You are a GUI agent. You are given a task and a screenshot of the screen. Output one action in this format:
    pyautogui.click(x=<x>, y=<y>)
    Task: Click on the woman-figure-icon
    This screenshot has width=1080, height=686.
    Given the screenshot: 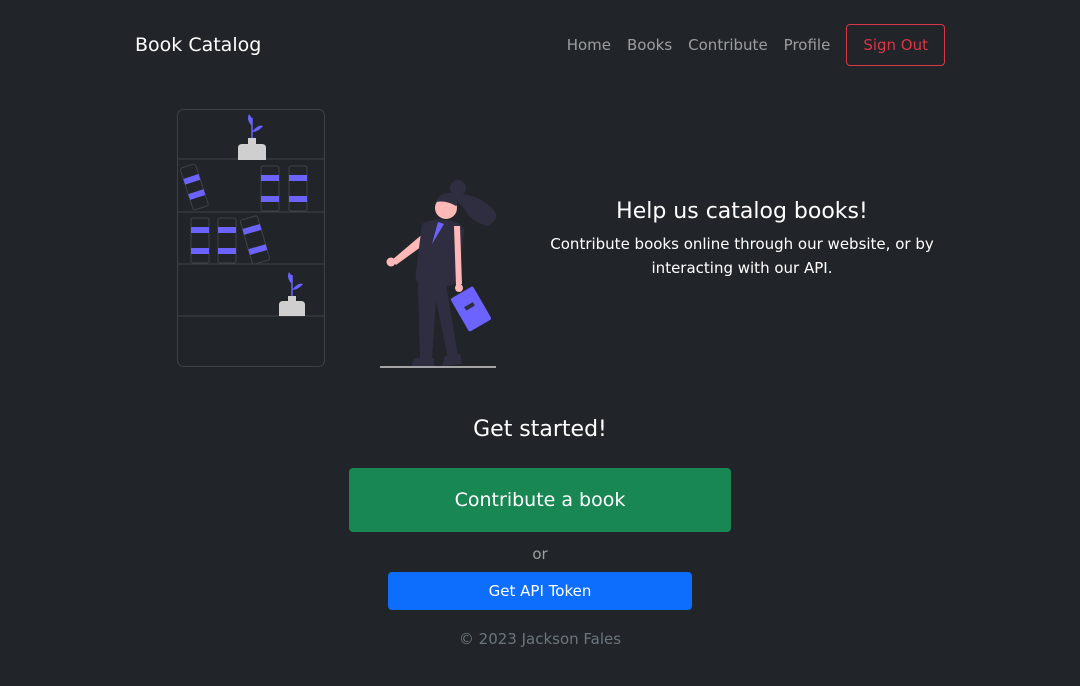 What is the action you would take?
    pyautogui.click(x=438, y=274)
    